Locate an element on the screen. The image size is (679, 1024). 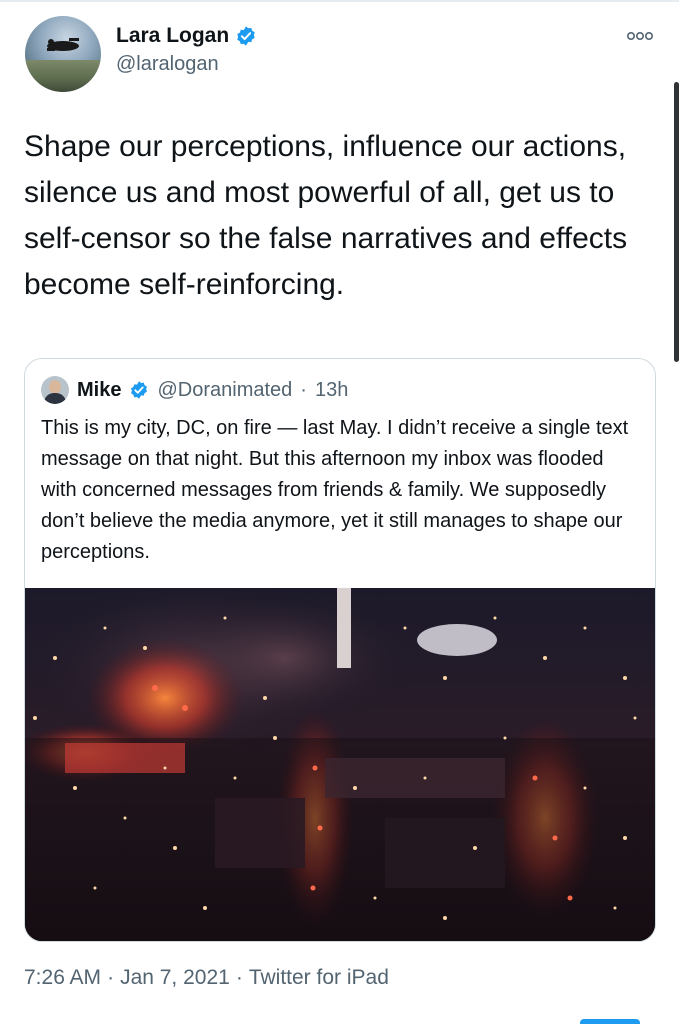
tweet-source: Twitter for iPad is located at coordinates (319, 978).